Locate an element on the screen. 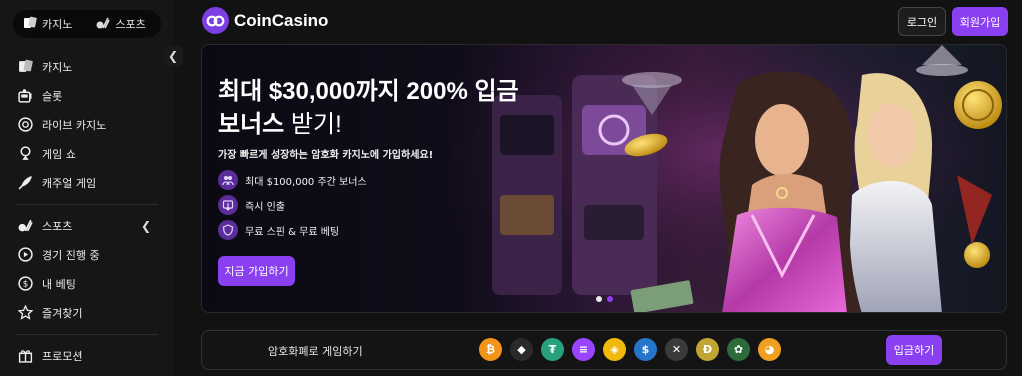 Image resolution: width=1022 pixels, height=376 pixels. carousel-dots is located at coordinates (604, 299).